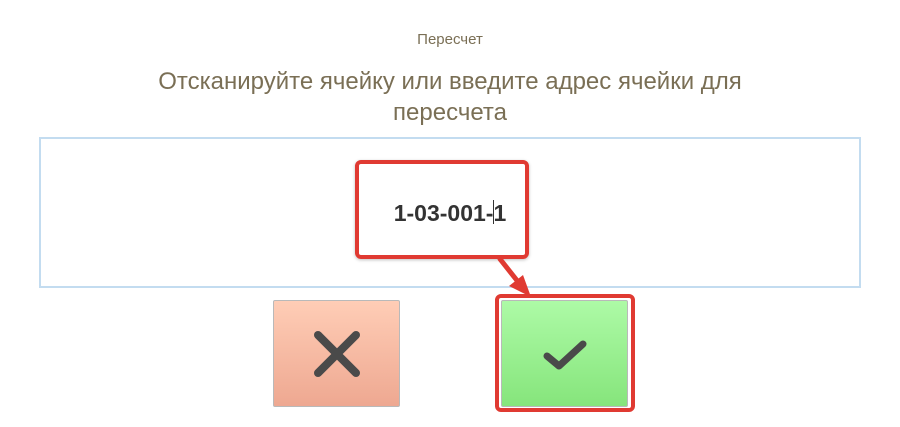 This screenshot has width=900, height=427. I want to click on annotation-highlight-confirm, so click(565, 353).